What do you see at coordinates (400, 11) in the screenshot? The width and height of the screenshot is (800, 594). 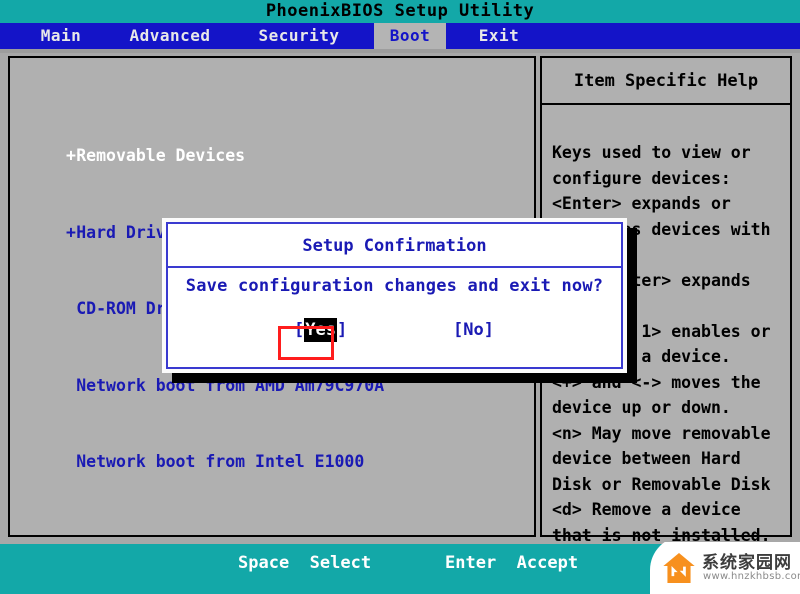 I see `window-title: PhoenixBIOS Setup Utility` at bounding box center [400, 11].